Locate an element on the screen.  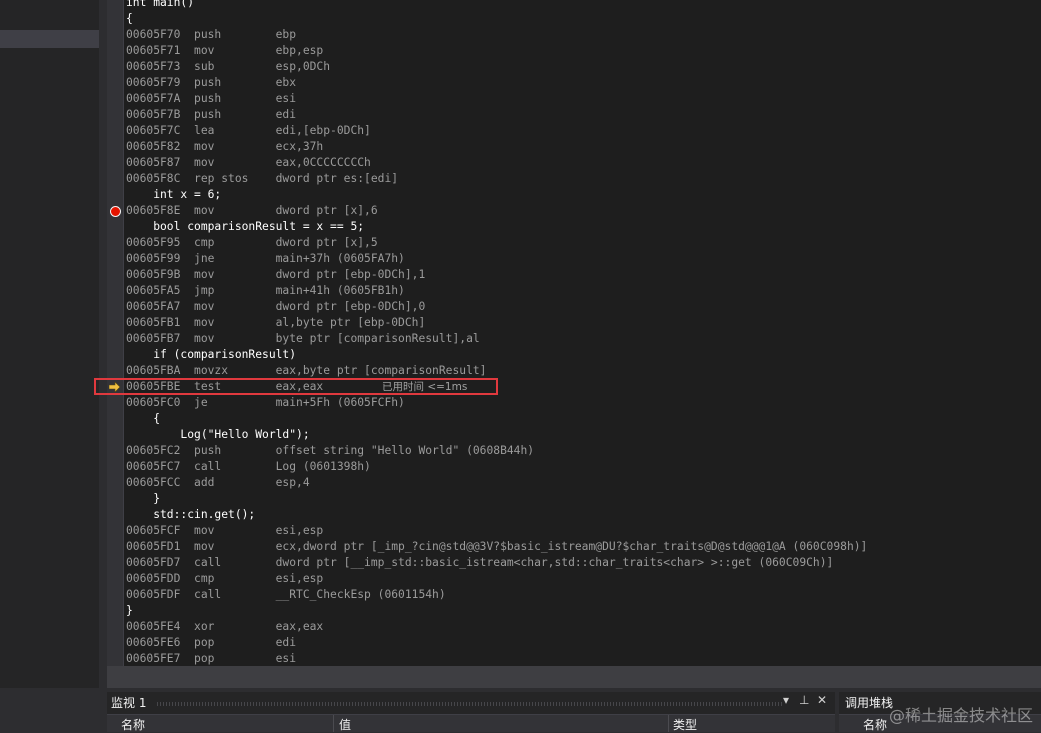
disassembly-instruction-line: 00605F79 push ebx is located at coordinates (211, 83).